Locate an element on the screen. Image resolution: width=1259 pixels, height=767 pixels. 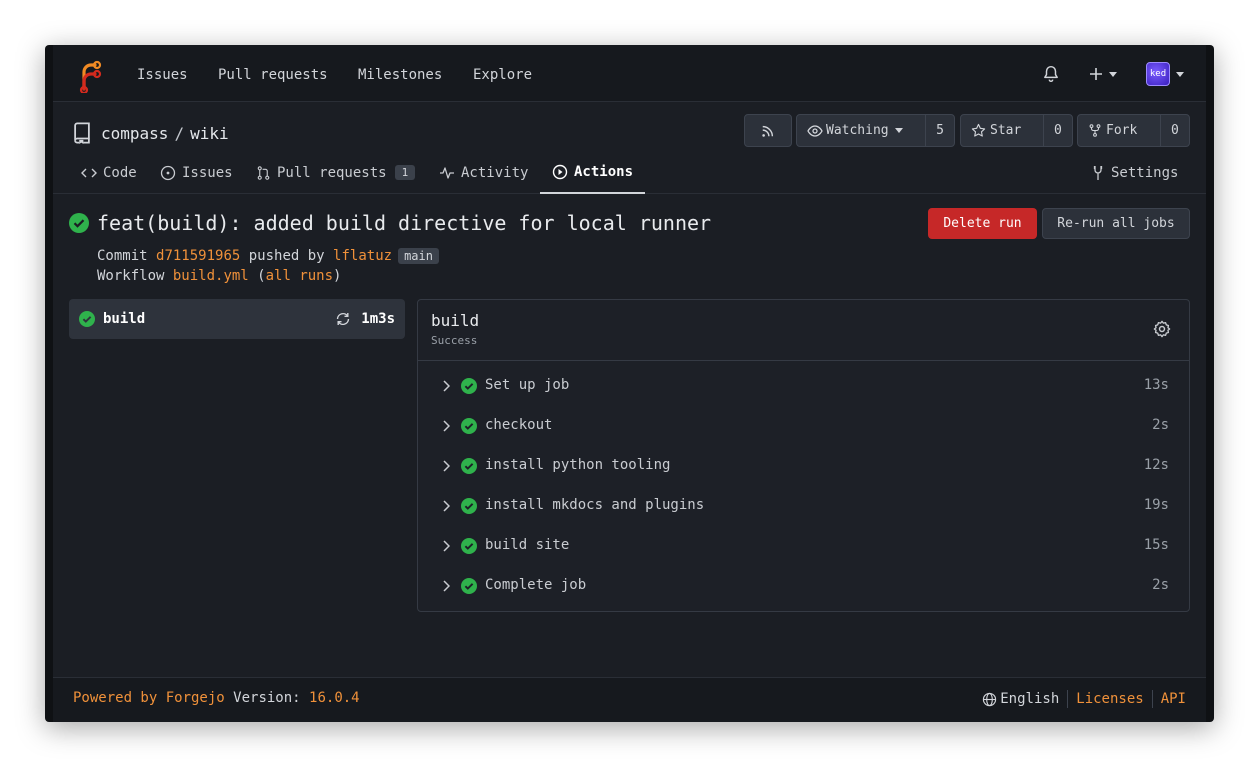
step-row: build site 15s is located at coordinates (803, 546).